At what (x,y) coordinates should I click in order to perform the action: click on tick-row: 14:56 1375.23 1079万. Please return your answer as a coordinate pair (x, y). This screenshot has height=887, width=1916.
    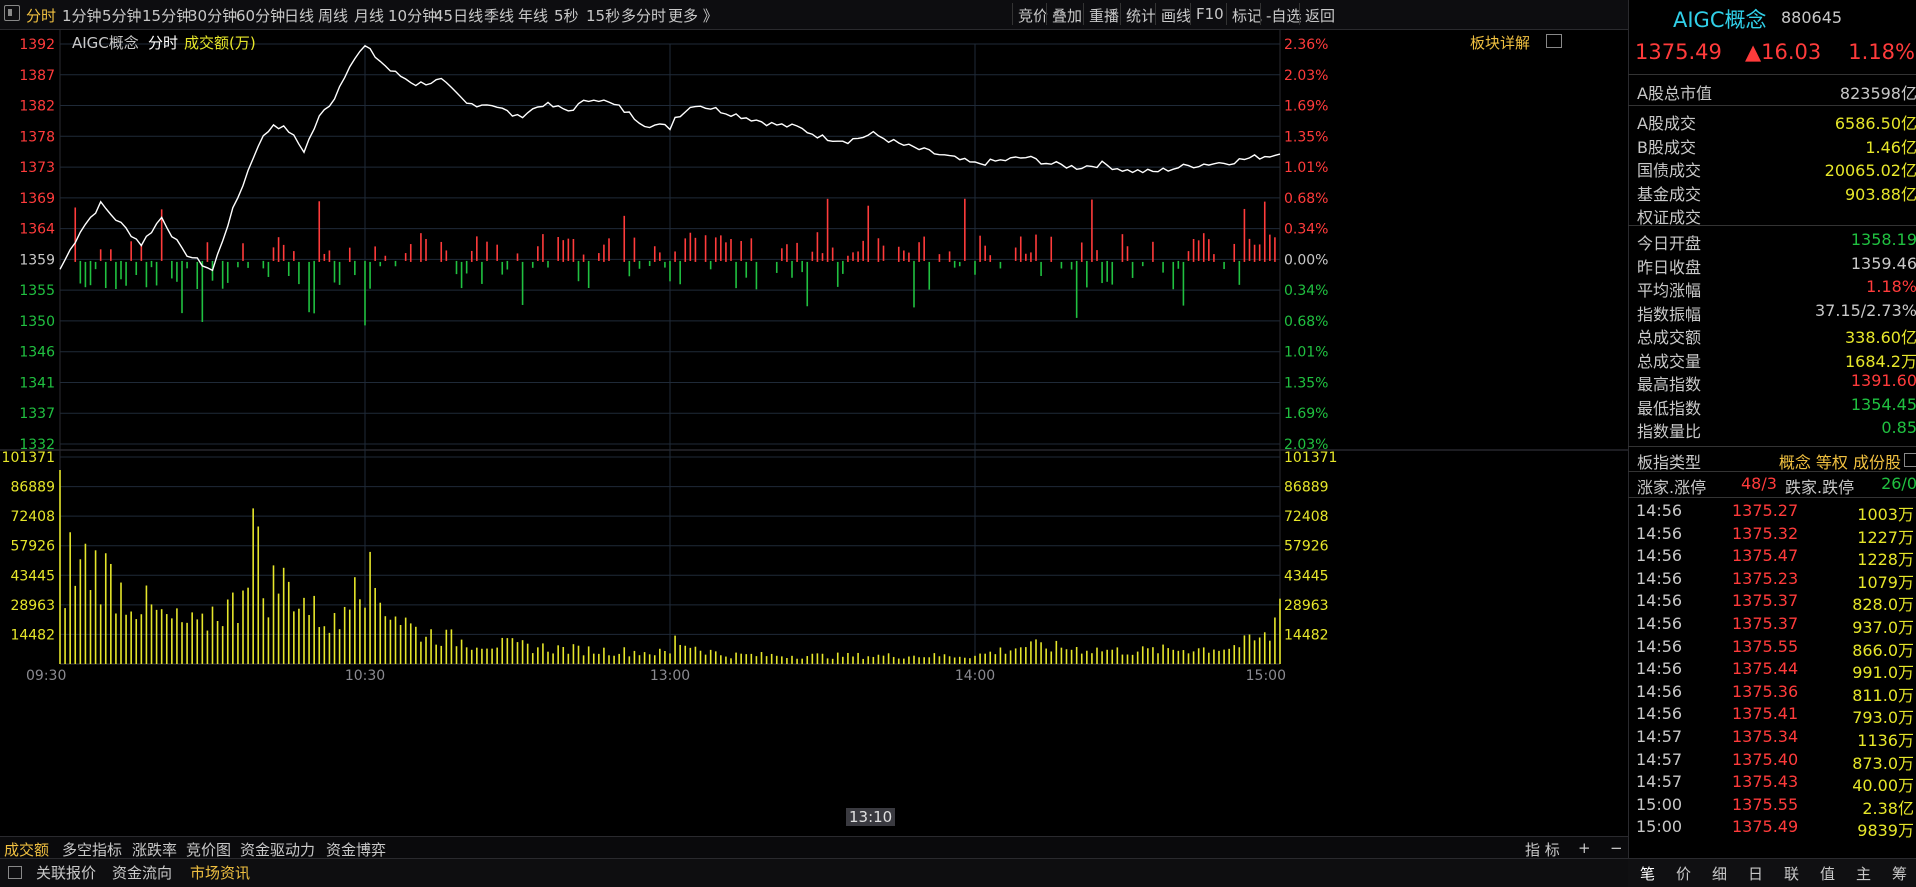
    Looking at the image, I should click on (1776, 580).